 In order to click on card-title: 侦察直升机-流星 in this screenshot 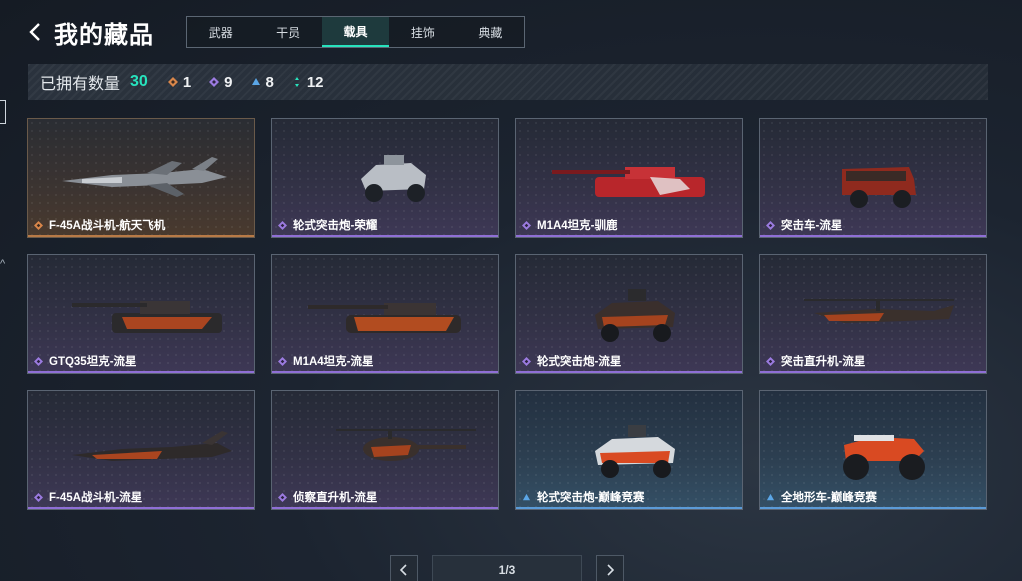, I will do `click(327, 497)`.